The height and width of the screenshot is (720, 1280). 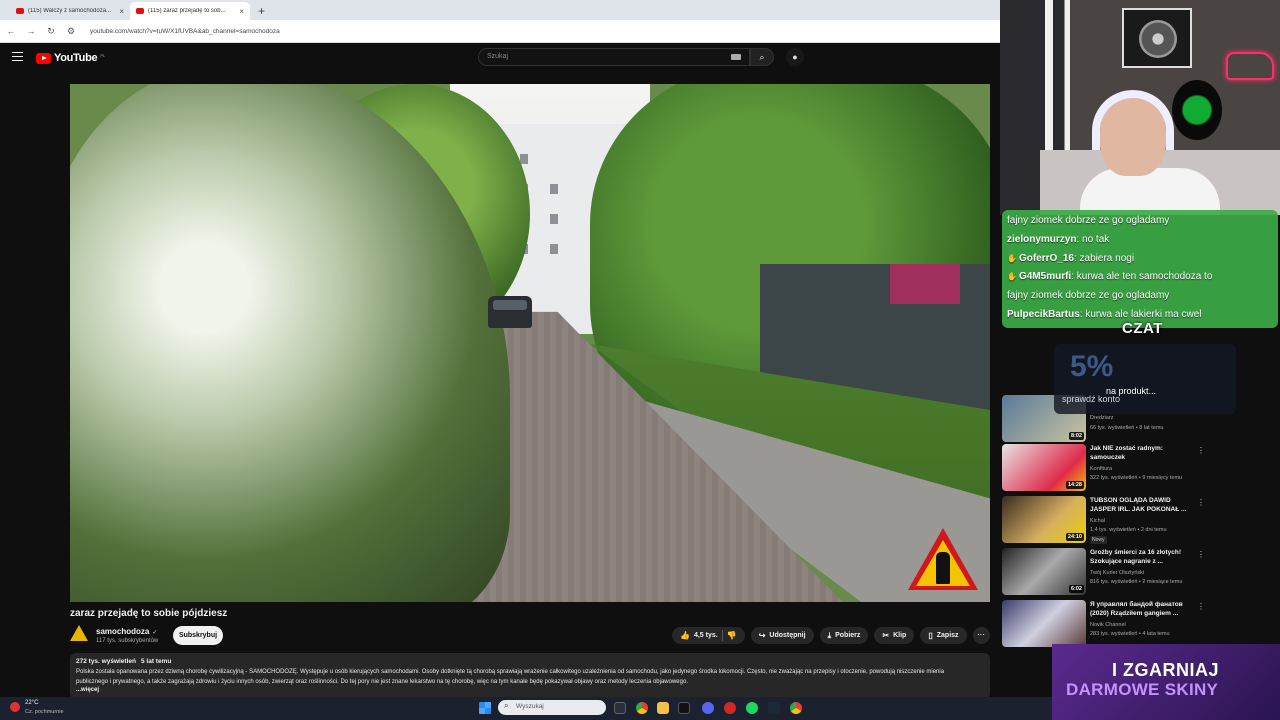 I want to click on search-button: ⌕, so click(x=762, y=57).